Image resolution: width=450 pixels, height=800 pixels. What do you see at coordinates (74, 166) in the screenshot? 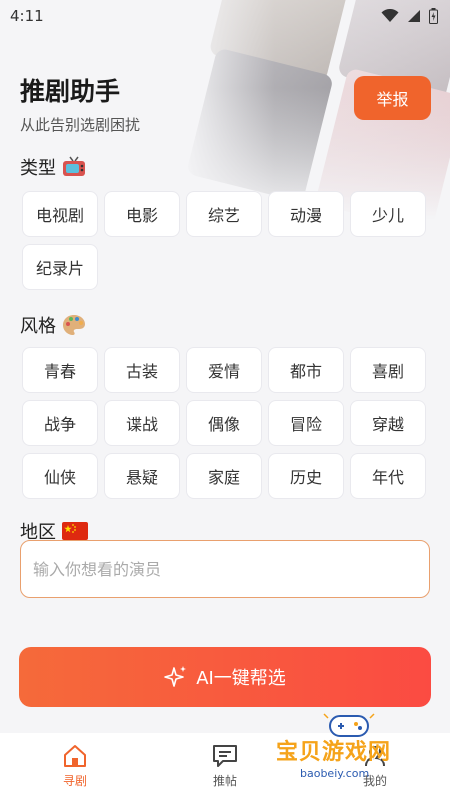
I see `tv-icon` at bounding box center [74, 166].